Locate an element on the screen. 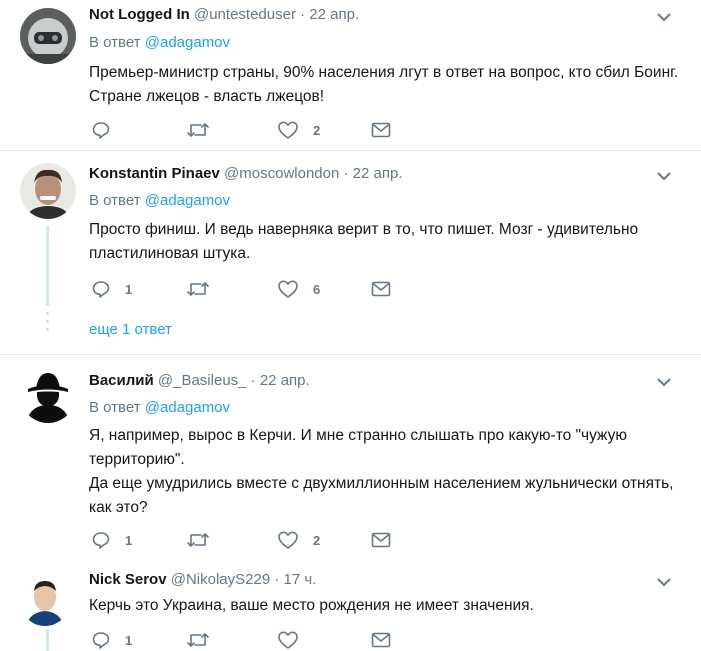 The image size is (701, 651). tweet-header: Василий @_Basileus_ · 22 апр. is located at coordinates (199, 380).